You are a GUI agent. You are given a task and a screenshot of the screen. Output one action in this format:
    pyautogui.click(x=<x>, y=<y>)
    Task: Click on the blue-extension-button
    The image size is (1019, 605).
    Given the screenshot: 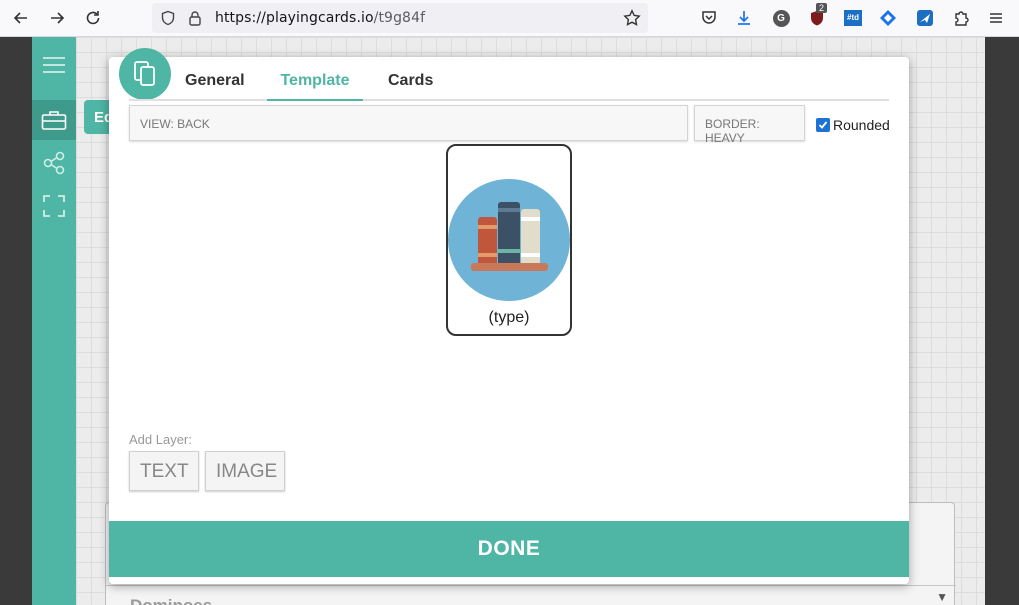 What is the action you would take?
    pyautogui.click(x=925, y=18)
    